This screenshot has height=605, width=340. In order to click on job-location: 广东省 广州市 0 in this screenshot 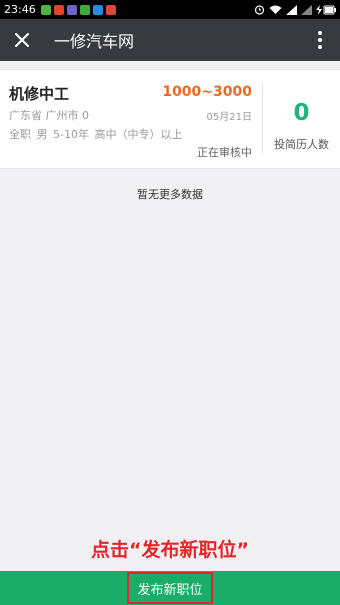, I will do `click(49, 115)`.